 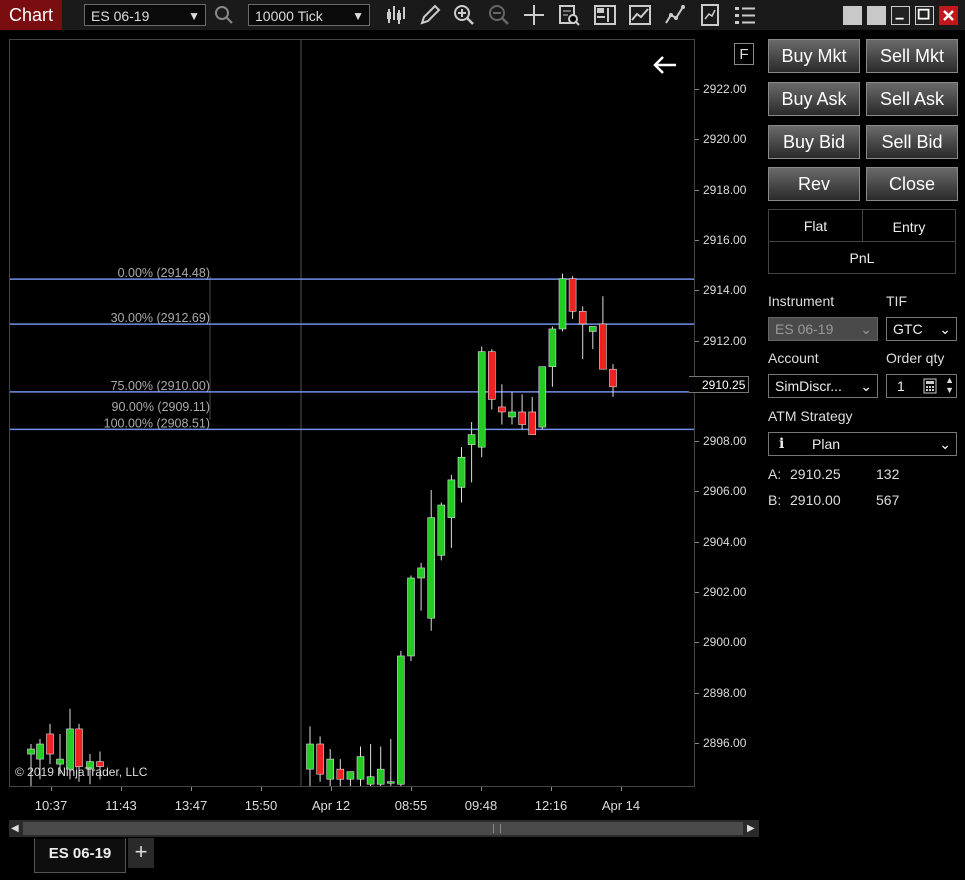 What do you see at coordinates (640, 15) in the screenshot?
I see `indicators-icon` at bounding box center [640, 15].